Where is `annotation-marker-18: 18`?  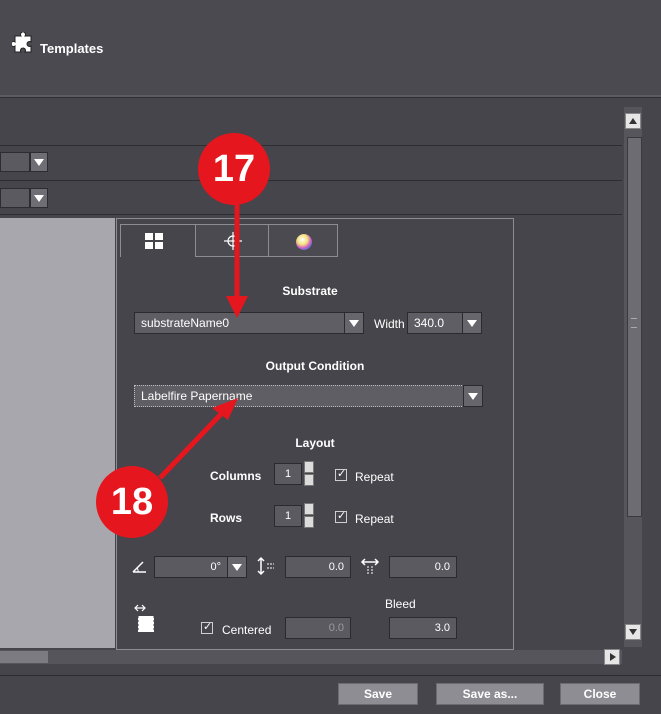
annotation-marker-18: 18 is located at coordinates (132, 502).